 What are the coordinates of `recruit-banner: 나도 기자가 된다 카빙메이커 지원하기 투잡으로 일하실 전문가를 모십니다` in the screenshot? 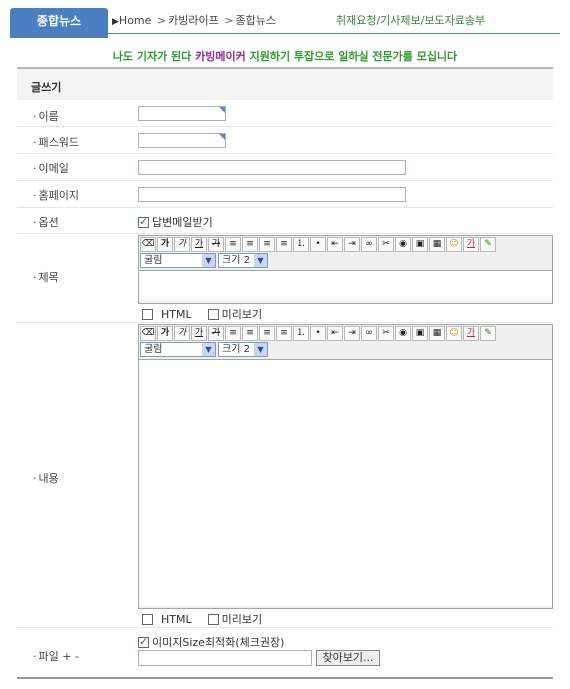 It's located at (285, 56).